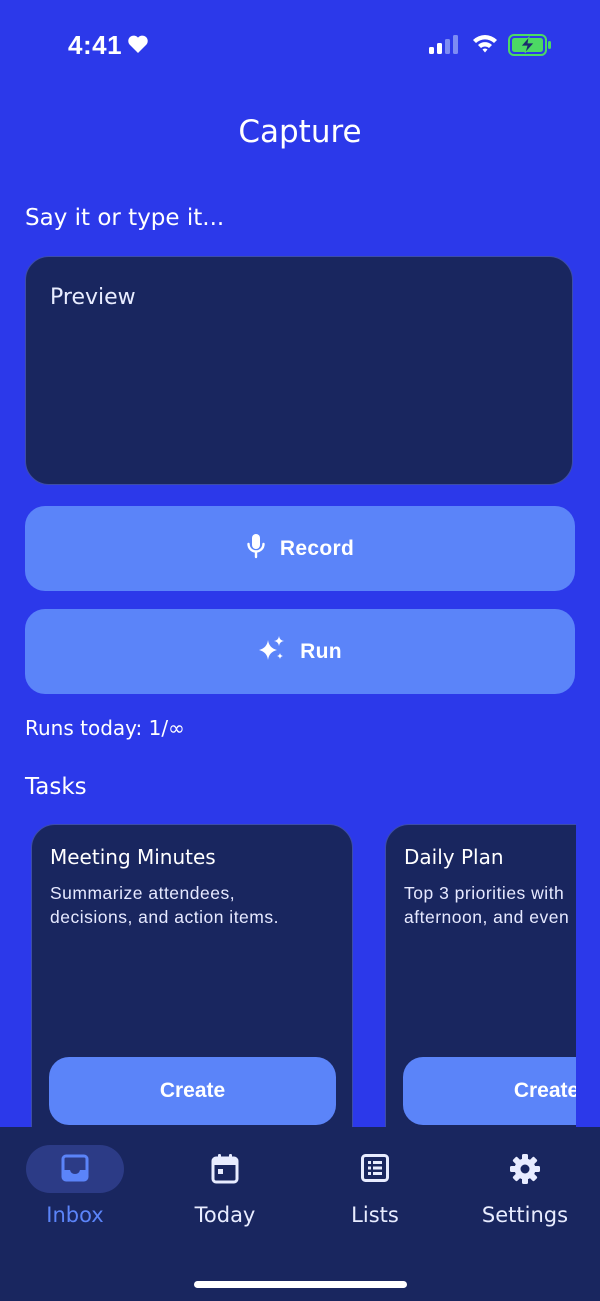 This screenshot has height=1301, width=600. Describe the element at coordinates (445, 46) in the screenshot. I see `cellular-signal-icon` at that location.